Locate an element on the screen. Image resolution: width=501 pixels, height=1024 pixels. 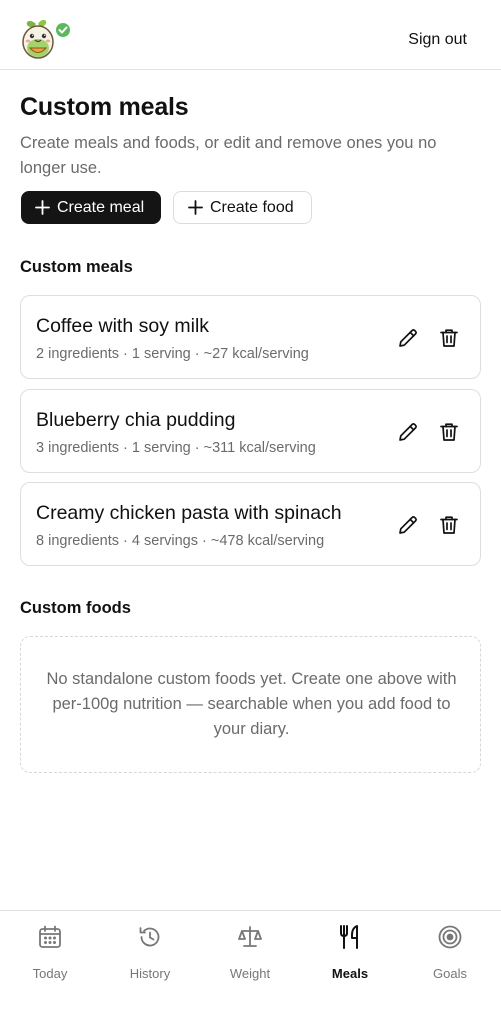
page-title: Custom meals is located at coordinates (104, 107).